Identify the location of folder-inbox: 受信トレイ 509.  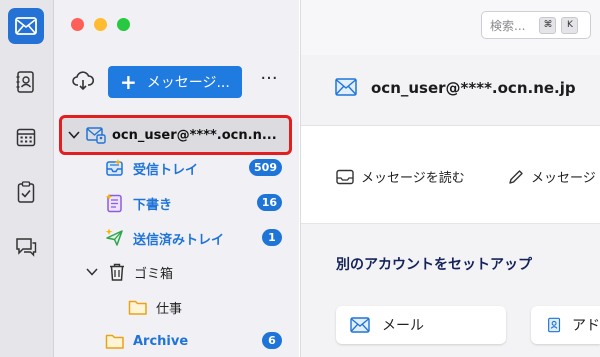
(197, 168).